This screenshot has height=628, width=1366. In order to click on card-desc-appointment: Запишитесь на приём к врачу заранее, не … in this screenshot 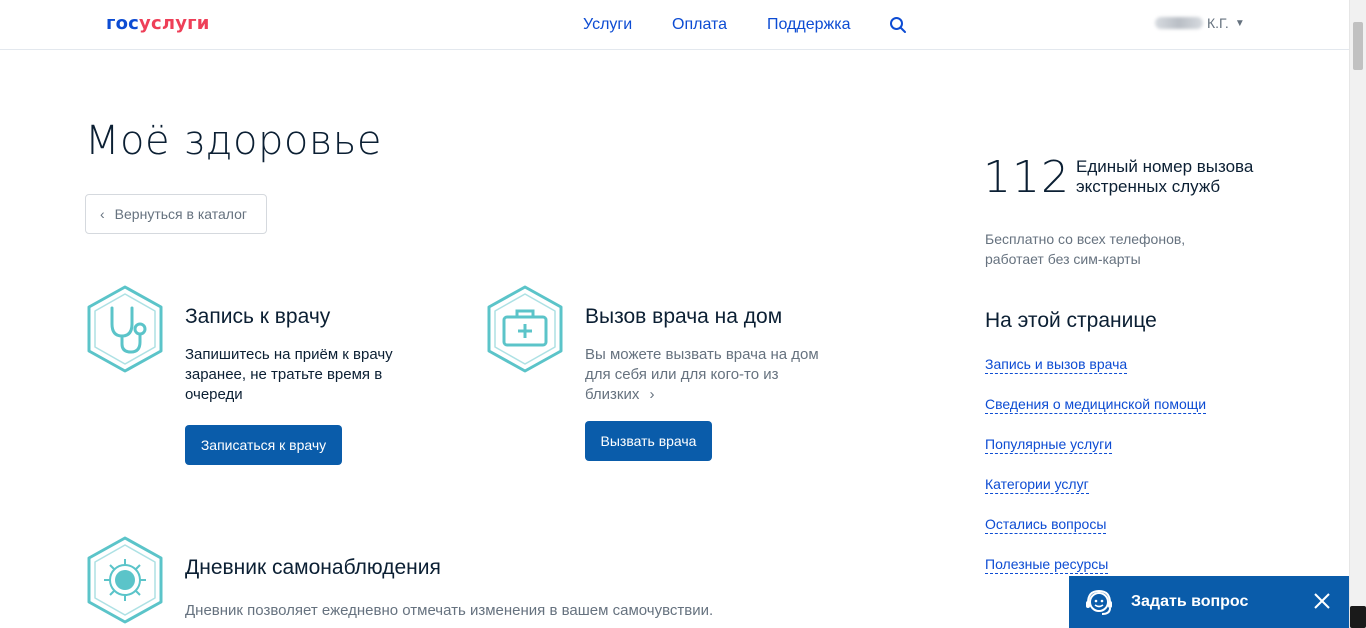, I will do `click(289, 374)`.